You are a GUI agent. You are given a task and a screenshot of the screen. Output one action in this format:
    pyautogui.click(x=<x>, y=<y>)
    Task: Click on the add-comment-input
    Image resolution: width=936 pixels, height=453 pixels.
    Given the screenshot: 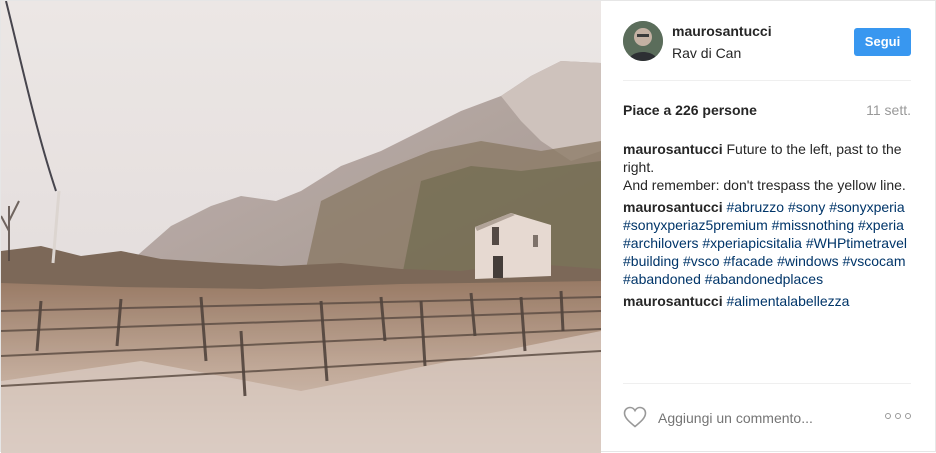 What is the action you would take?
    pyautogui.click(x=768, y=418)
    